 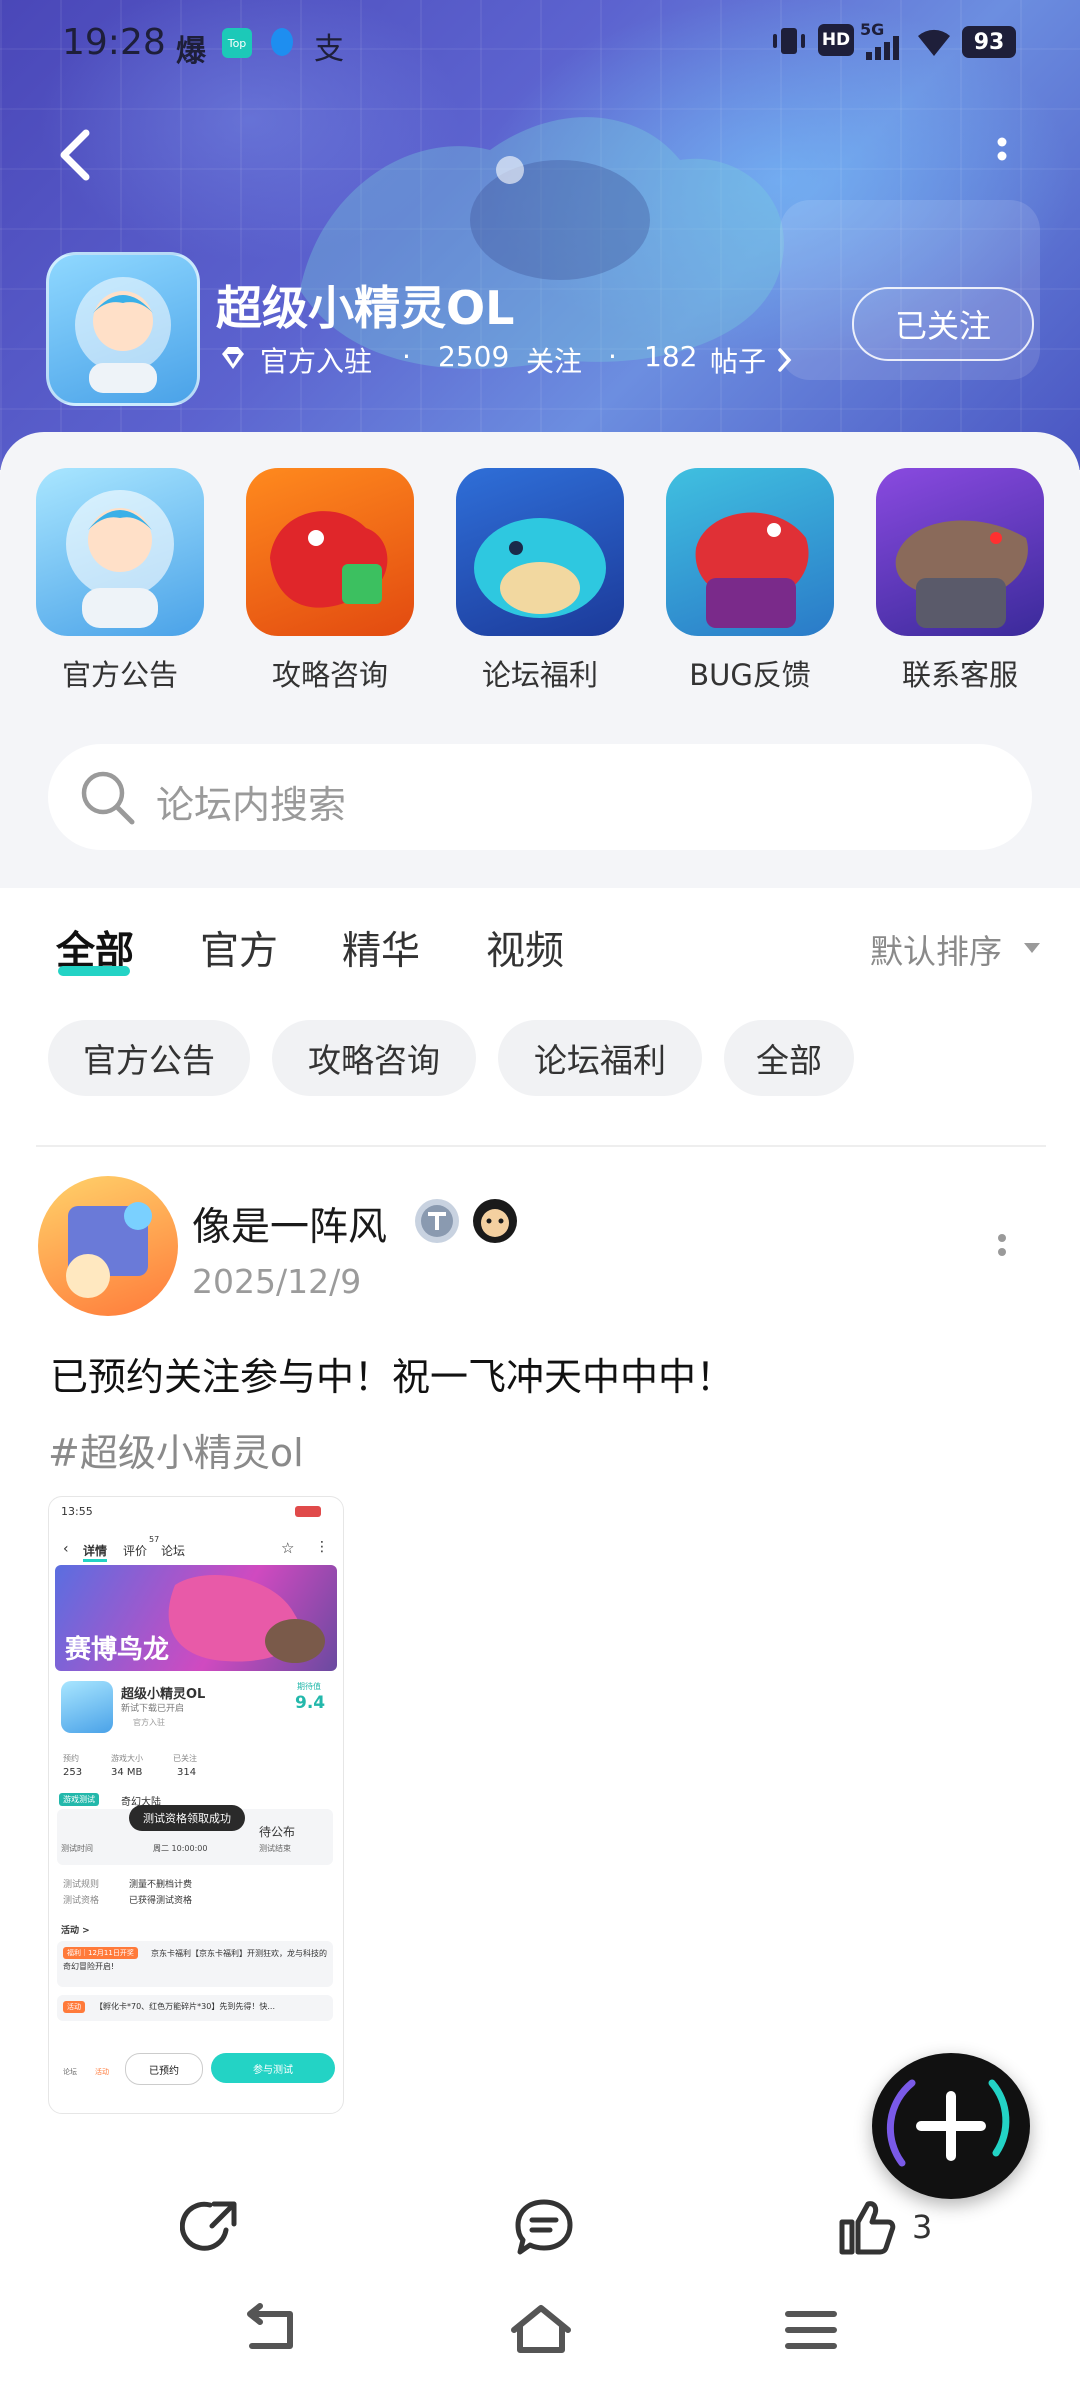 What do you see at coordinates (789, 41) in the screenshot?
I see `vibrate-icon` at bounding box center [789, 41].